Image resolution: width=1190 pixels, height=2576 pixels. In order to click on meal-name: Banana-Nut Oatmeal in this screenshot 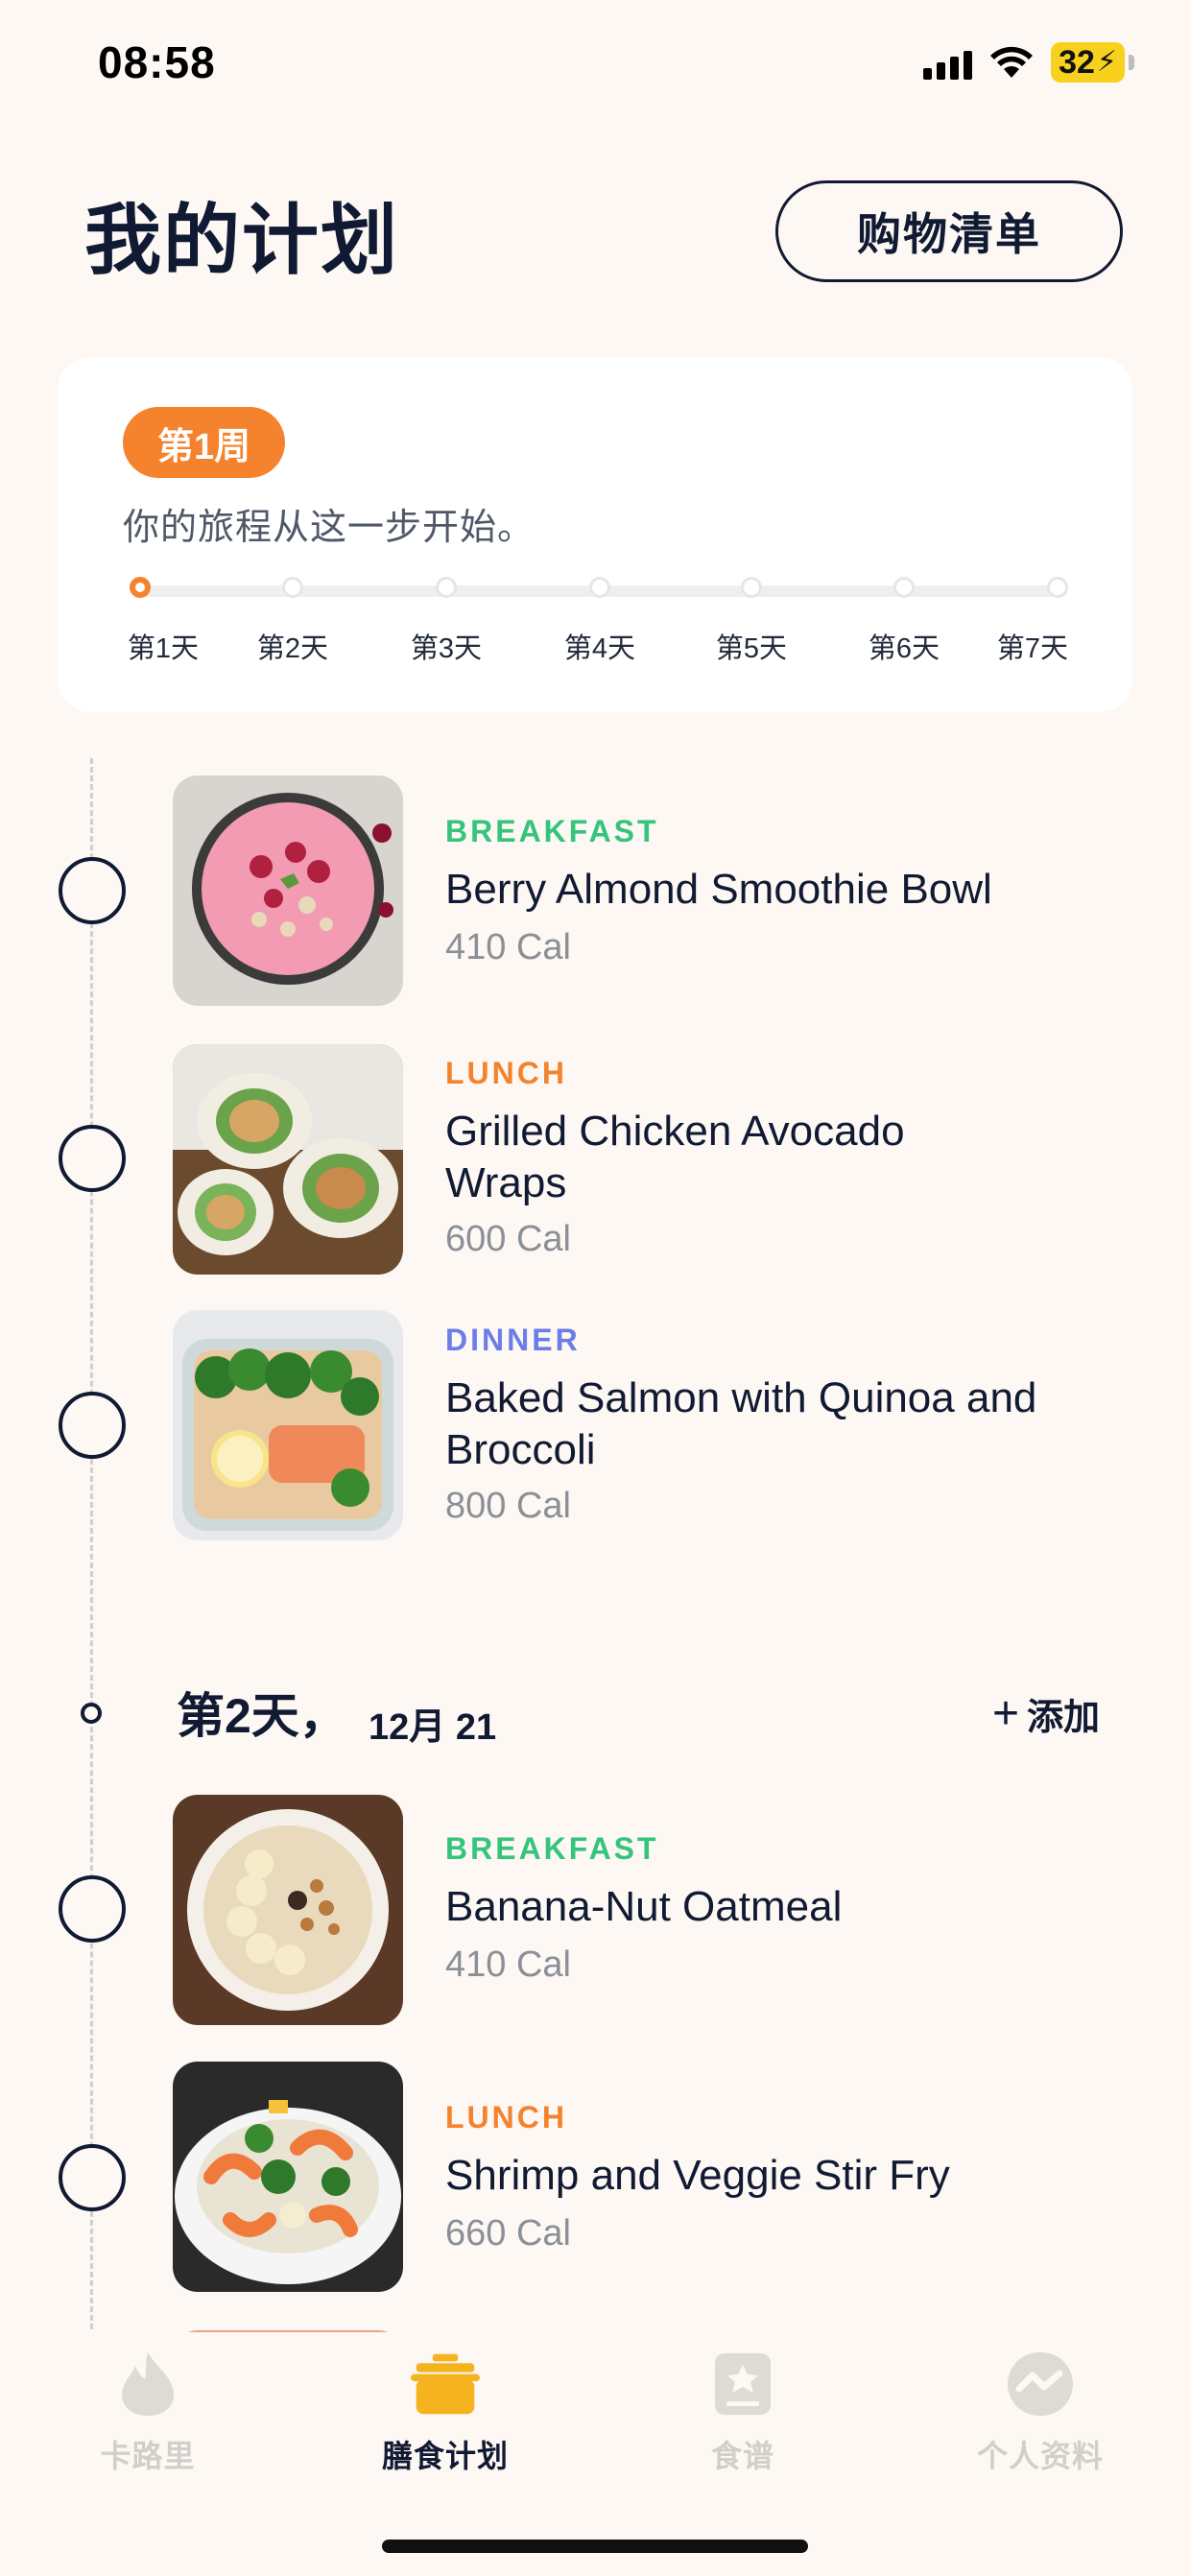, I will do `click(781, 1907)`.